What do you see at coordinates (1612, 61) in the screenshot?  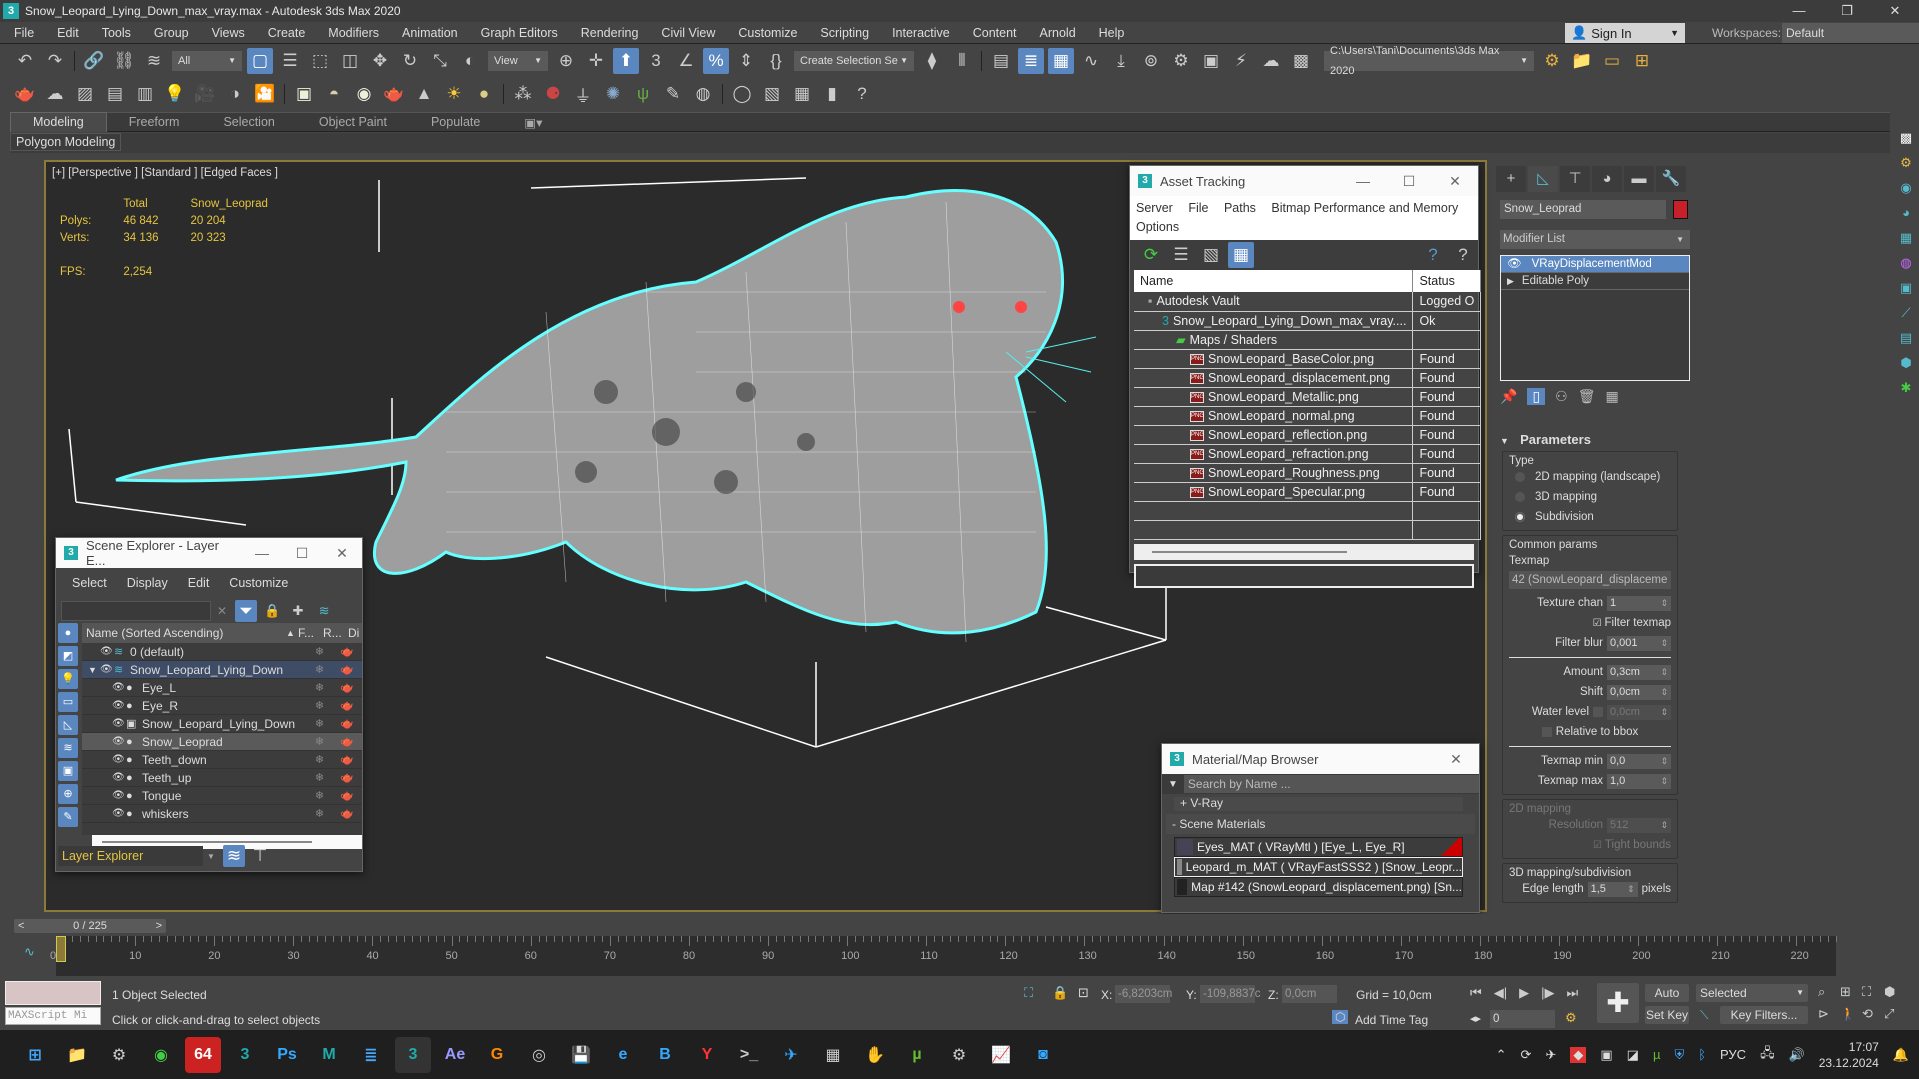 I see `project-structure-icon: ▭` at bounding box center [1612, 61].